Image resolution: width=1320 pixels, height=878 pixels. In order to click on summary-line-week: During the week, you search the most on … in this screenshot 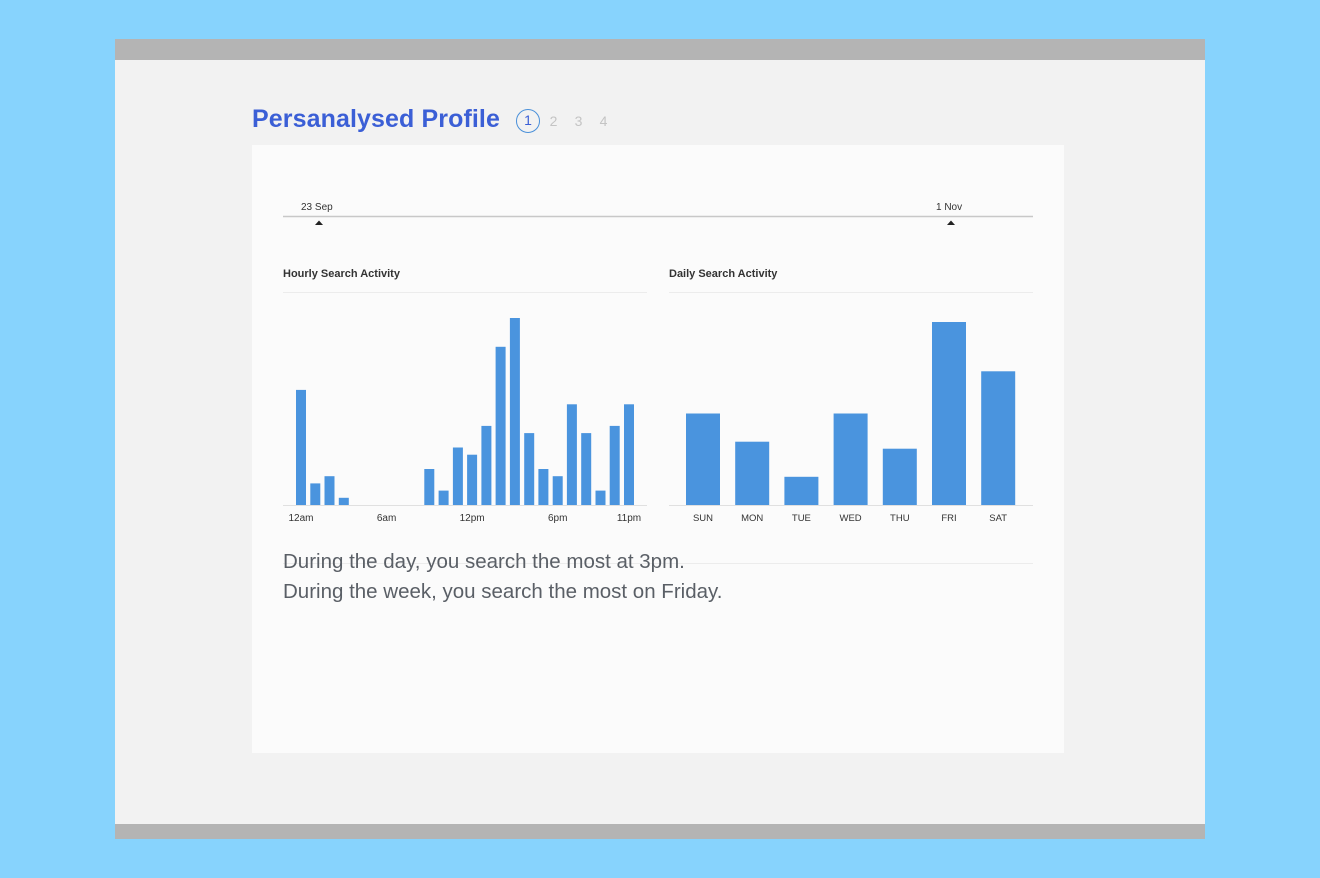, I will do `click(503, 591)`.